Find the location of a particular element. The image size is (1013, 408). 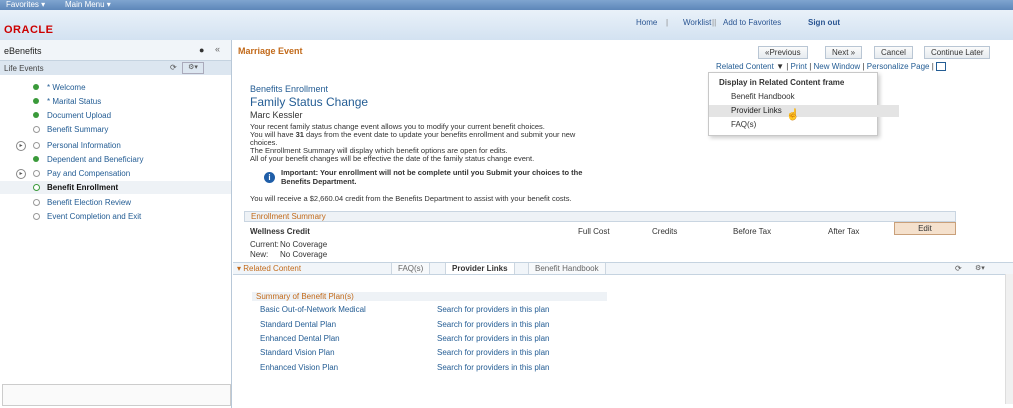

step-label: Dependent and Beneficiary is located at coordinates (95, 159).